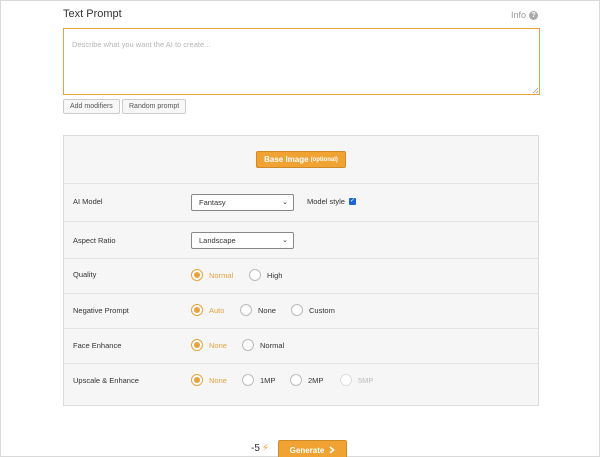 This screenshot has width=600, height=457. What do you see at coordinates (518, 15) in the screenshot?
I see `info-label: Info` at bounding box center [518, 15].